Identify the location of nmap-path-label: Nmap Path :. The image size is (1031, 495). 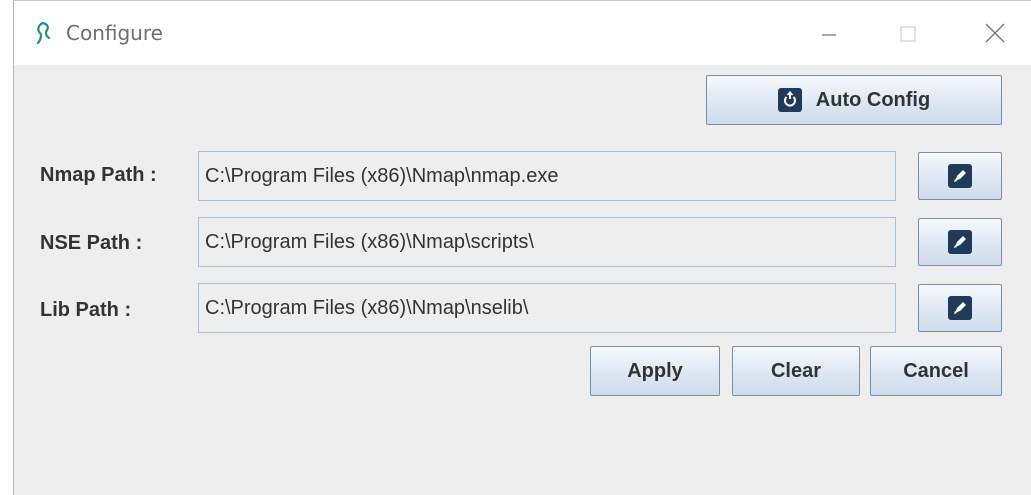
(98, 175).